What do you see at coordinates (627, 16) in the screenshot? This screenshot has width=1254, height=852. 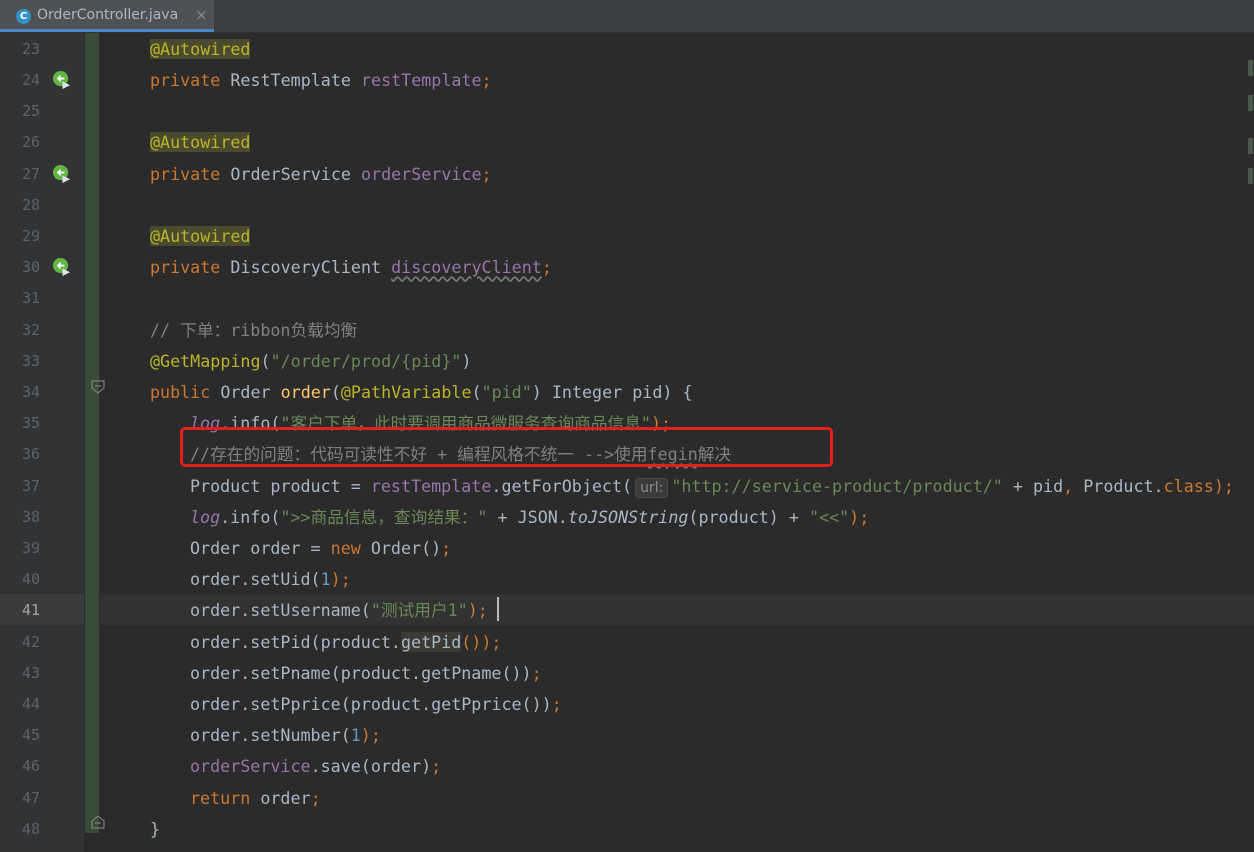 I see `editor-tab-bar: C OrderController.java ×` at bounding box center [627, 16].